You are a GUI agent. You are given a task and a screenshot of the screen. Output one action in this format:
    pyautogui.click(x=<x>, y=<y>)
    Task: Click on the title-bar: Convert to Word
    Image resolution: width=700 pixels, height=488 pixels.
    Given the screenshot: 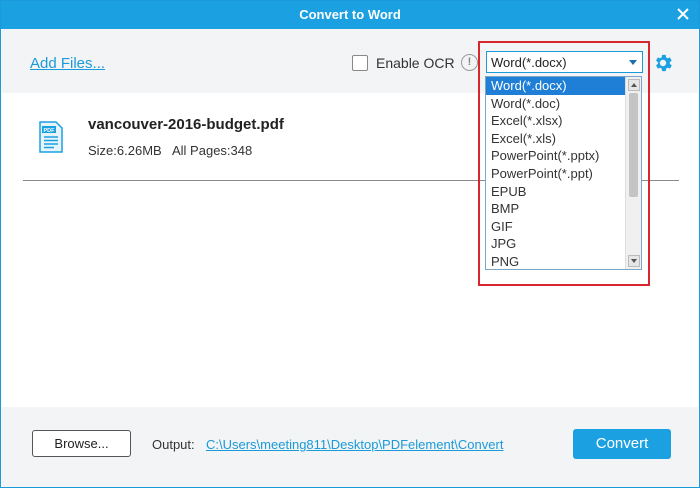 What is the action you would take?
    pyautogui.click(x=350, y=15)
    